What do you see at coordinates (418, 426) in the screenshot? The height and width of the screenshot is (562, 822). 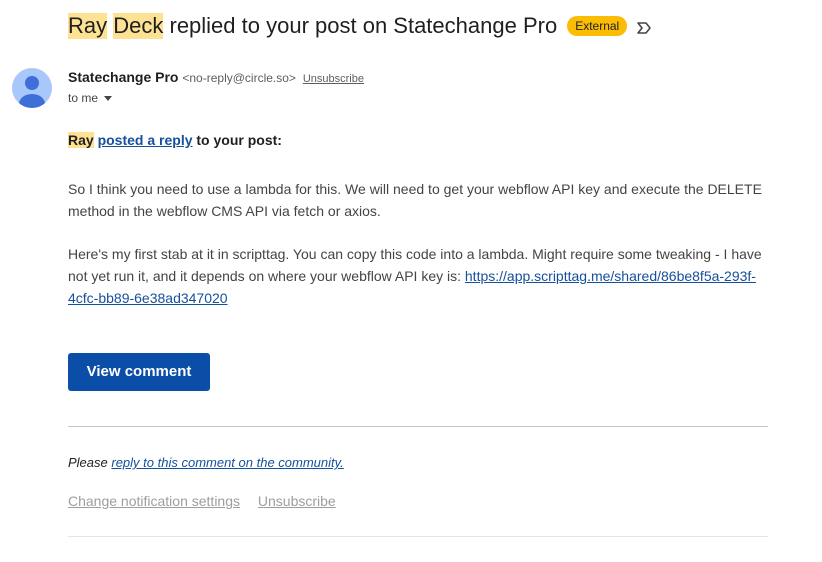 I see `divider` at bounding box center [418, 426].